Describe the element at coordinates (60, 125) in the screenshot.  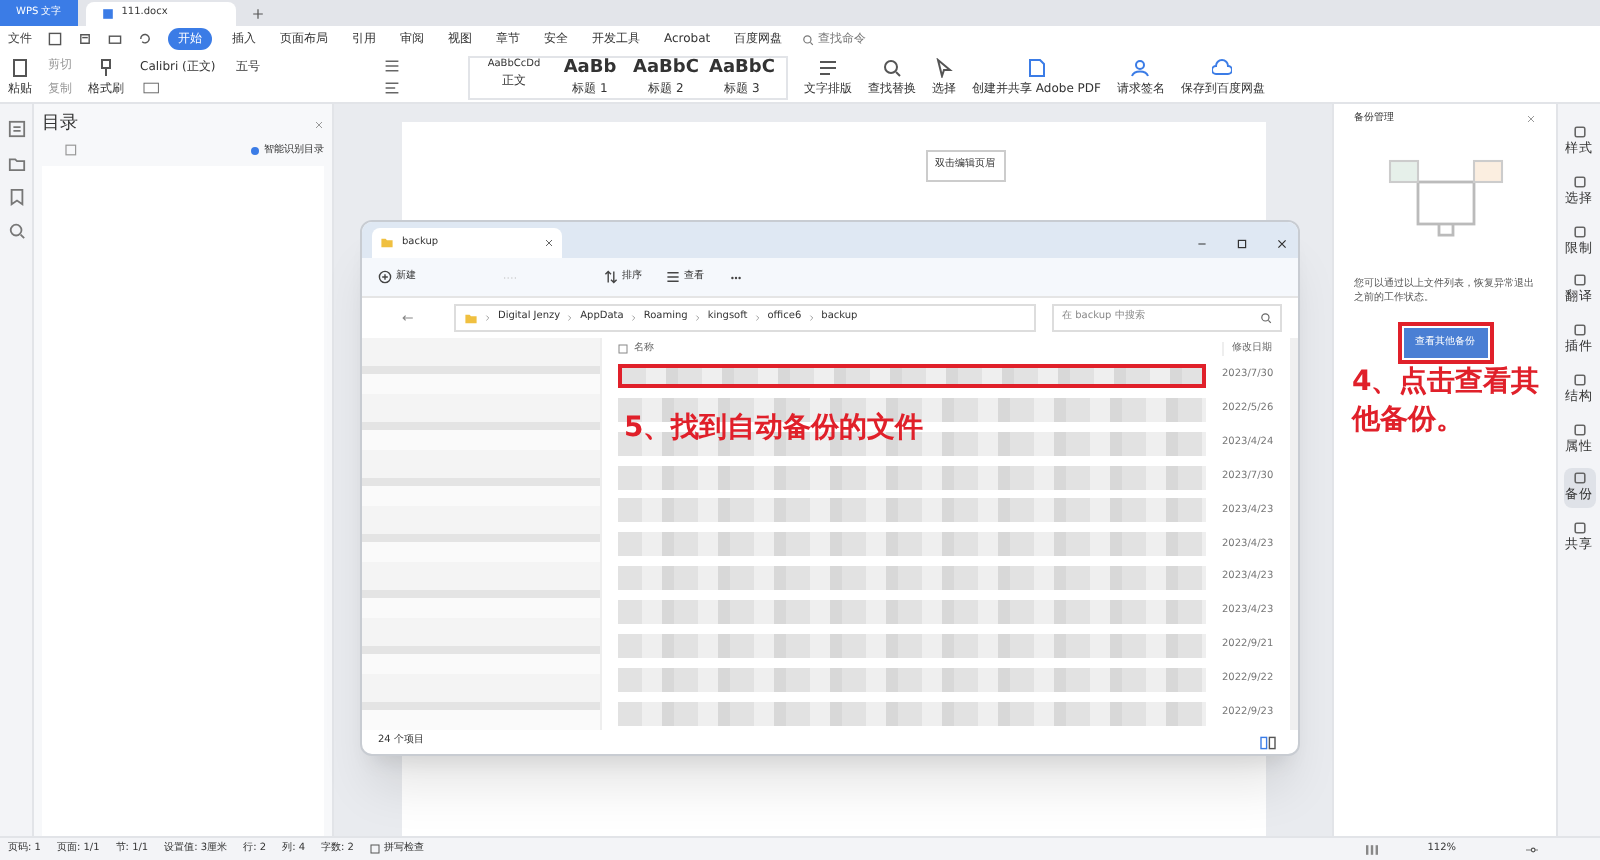
I see `panel-title: 目录` at that location.